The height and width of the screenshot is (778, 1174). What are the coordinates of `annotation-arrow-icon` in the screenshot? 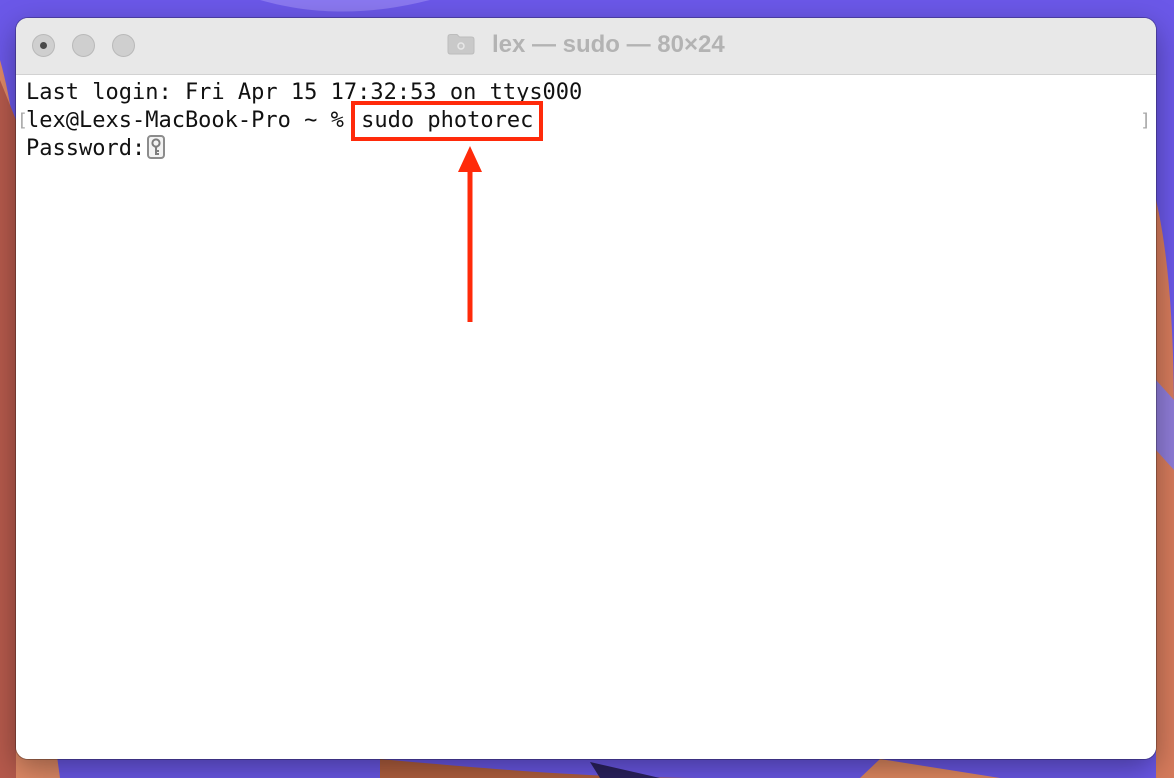 It's located at (470, 234).